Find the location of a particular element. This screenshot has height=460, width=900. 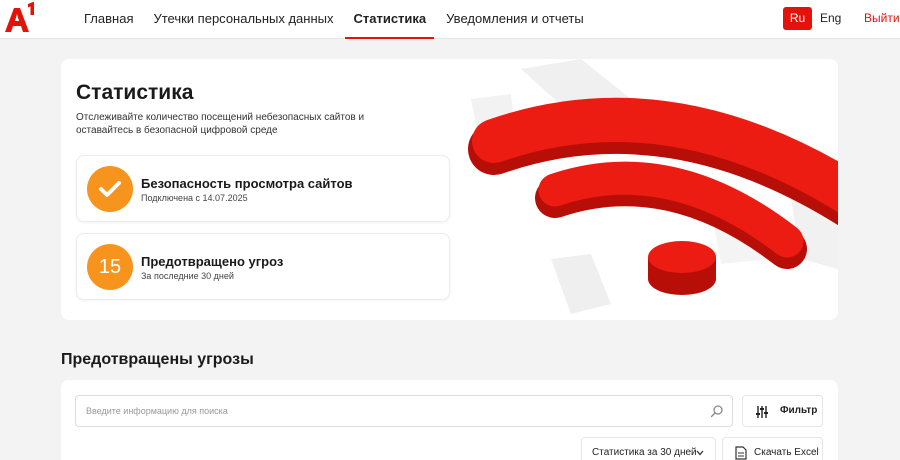

threats-count-badge: 15 is located at coordinates (110, 267).